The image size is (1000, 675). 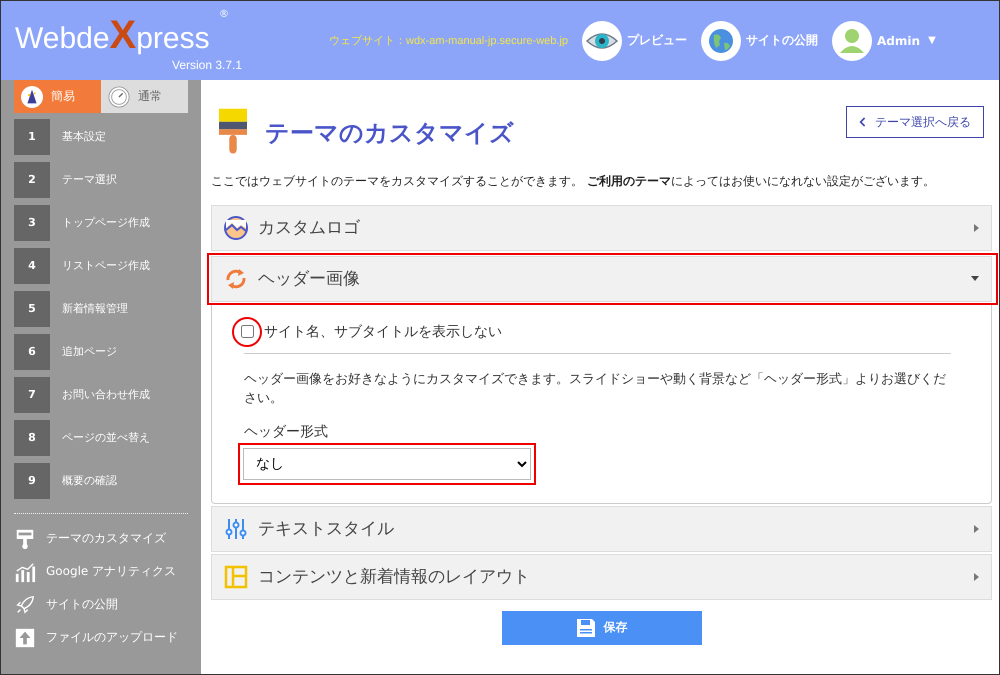 What do you see at coordinates (25, 637) in the screenshot?
I see `upload-icon` at bounding box center [25, 637].